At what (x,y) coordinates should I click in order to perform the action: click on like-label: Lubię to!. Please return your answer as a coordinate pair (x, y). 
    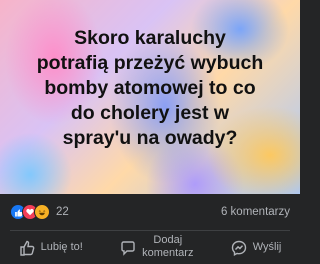
    Looking at the image, I should click on (61, 247).